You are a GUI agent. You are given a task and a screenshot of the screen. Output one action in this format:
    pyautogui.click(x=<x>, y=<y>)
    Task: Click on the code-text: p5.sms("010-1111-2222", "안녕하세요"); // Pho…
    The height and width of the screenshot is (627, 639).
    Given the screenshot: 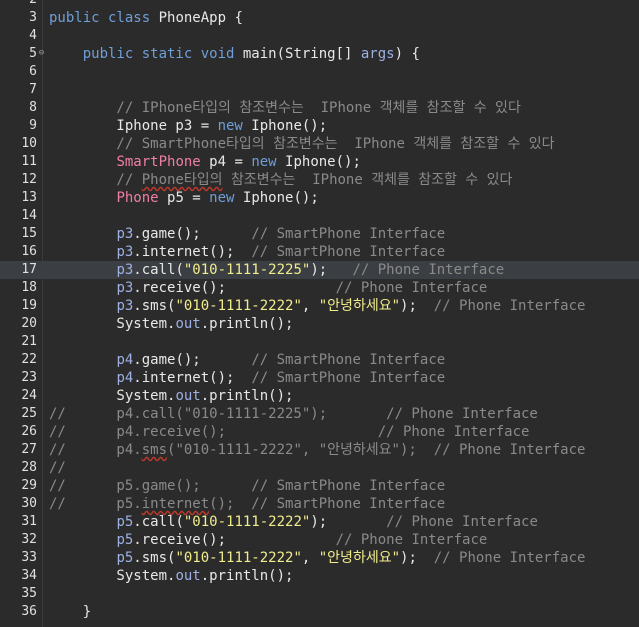 What is the action you would take?
    pyautogui.click(x=317, y=558)
    